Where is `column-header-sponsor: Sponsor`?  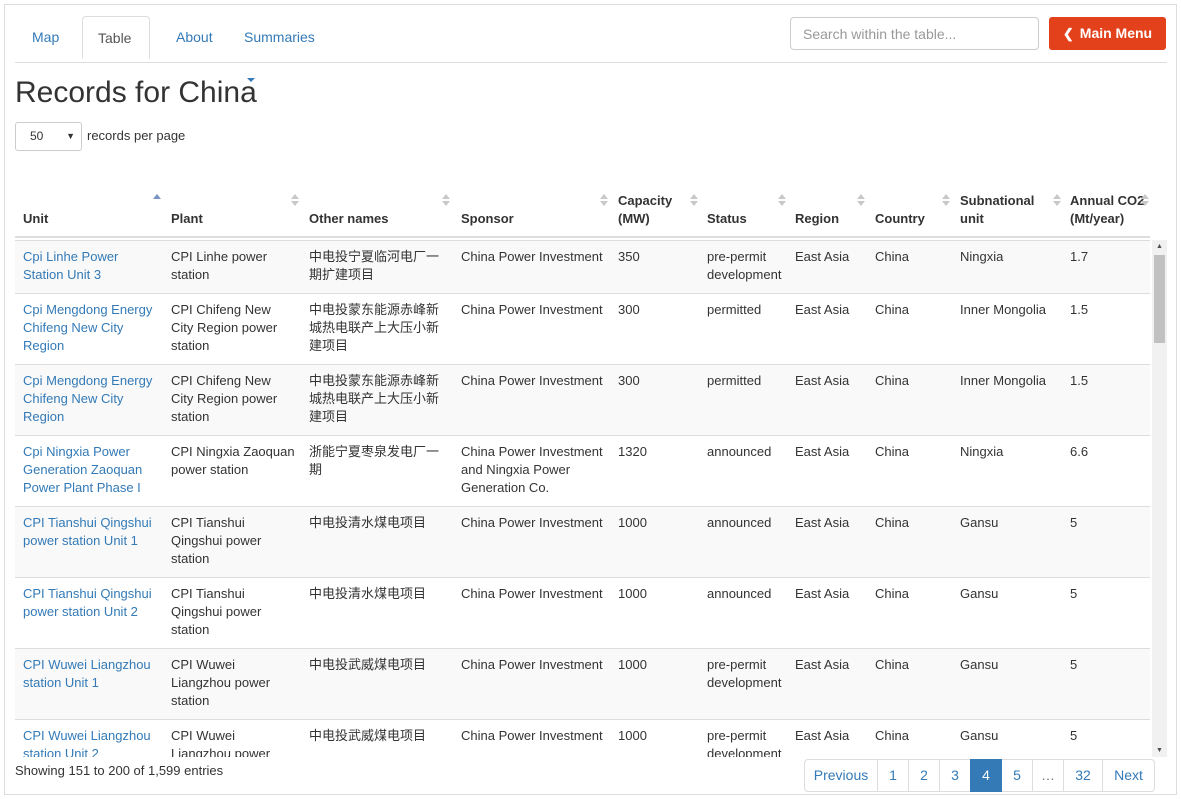 column-header-sponsor: Sponsor is located at coordinates (526, 219).